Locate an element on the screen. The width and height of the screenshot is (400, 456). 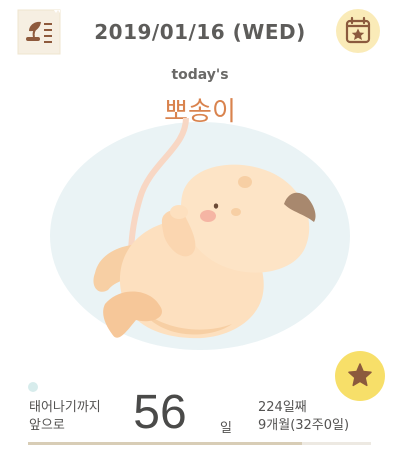
month-week: 9개월(32주0일) is located at coordinates (304, 425).